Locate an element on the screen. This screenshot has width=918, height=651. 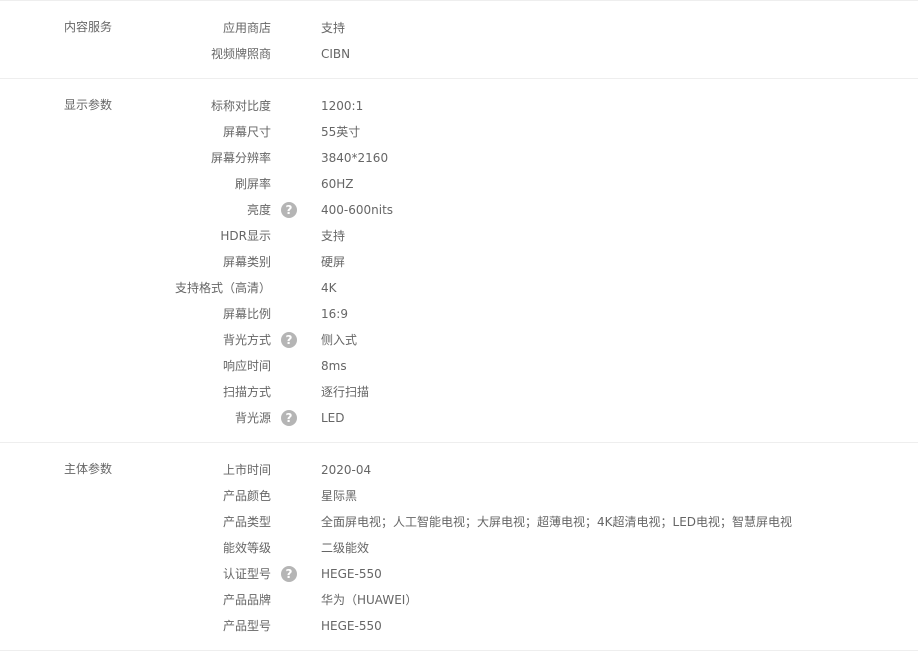
param-value: 星际黑 is located at coordinates (339, 496).